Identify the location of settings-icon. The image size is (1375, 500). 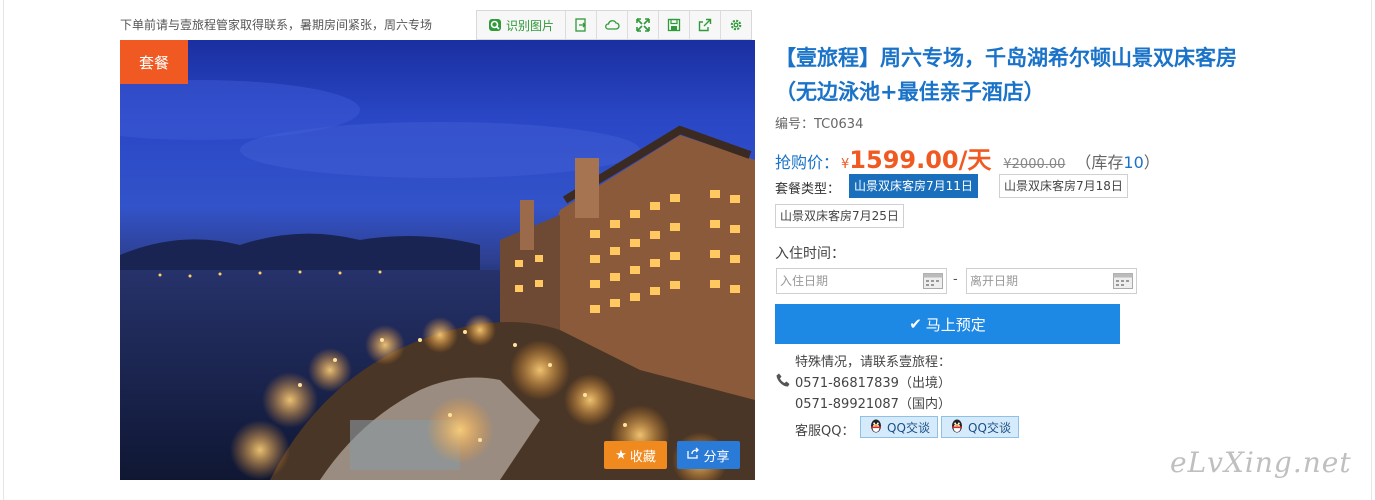
(736, 25).